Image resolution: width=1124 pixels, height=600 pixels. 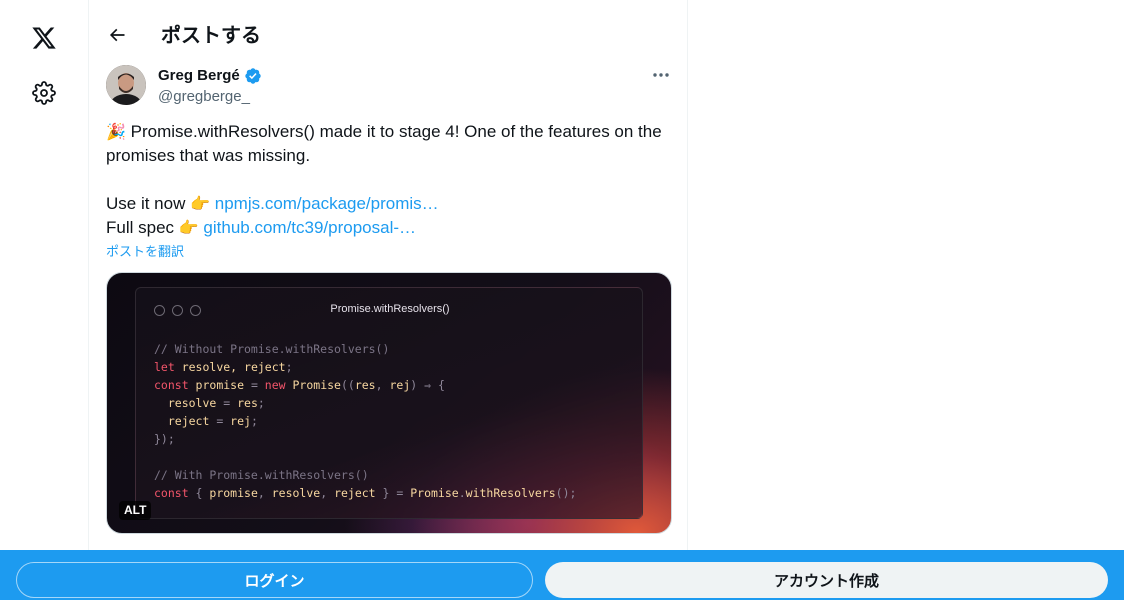 What do you see at coordinates (566, 493) in the screenshot?
I see `code-token: ();` at bounding box center [566, 493].